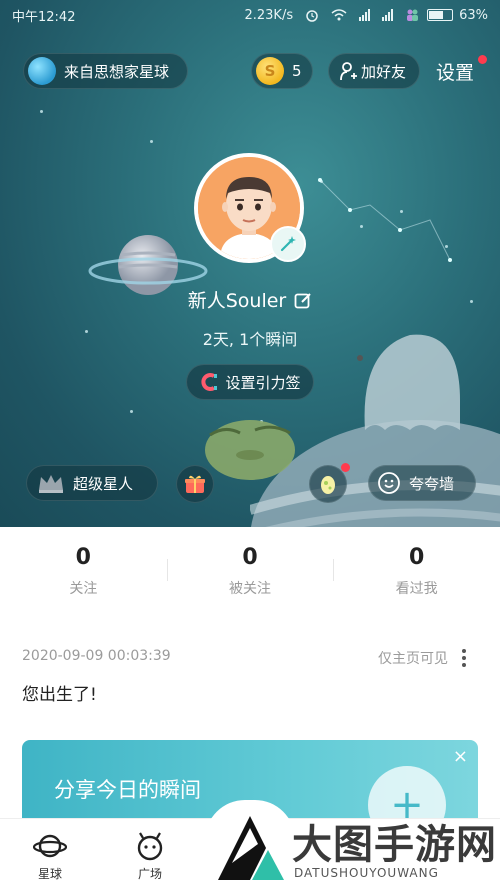  Describe the element at coordinates (389, 483) in the screenshot. I see `smile-icon` at that location.